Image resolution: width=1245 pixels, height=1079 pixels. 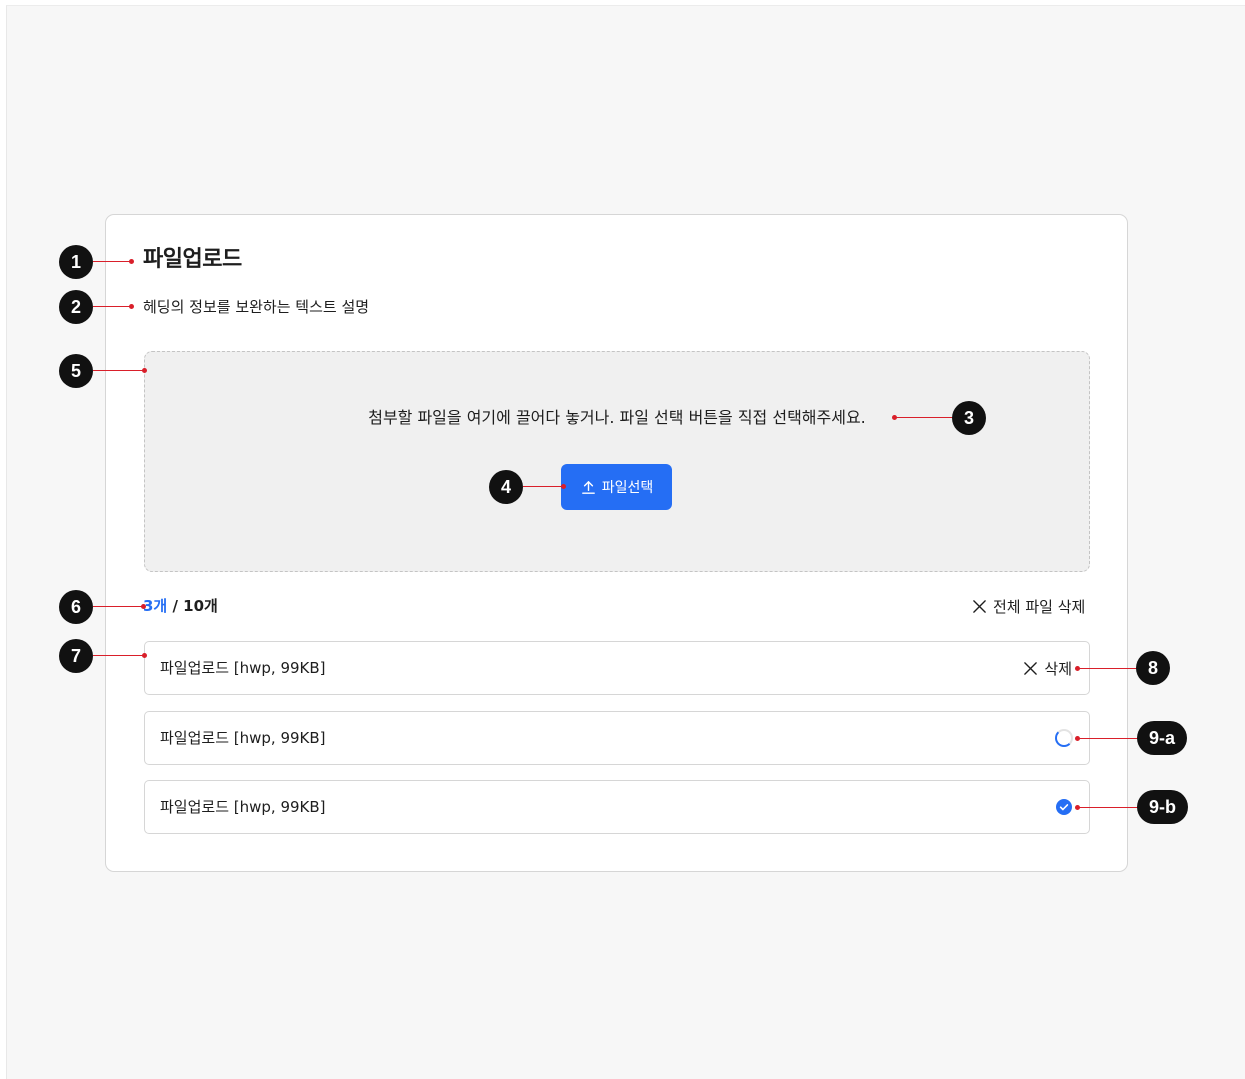 What do you see at coordinates (76, 656) in the screenshot?
I see `annotation-marker-7: 7` at bounding box center [76, 656].